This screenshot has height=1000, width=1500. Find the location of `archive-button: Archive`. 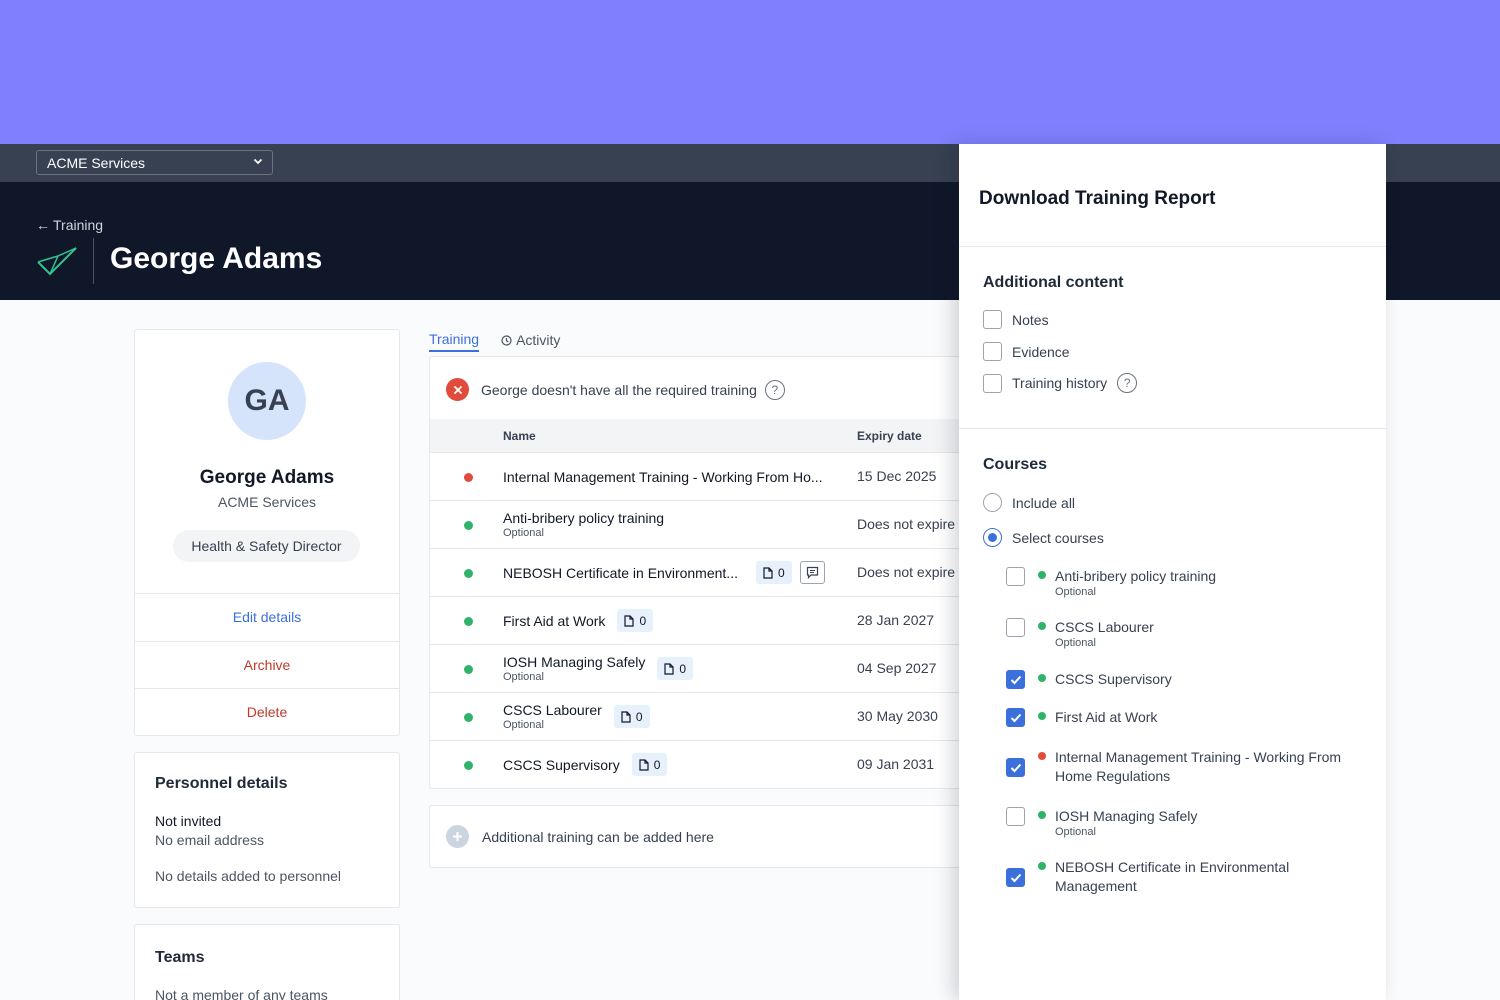

archive-button: Archive is located at coordinates (267, 664).